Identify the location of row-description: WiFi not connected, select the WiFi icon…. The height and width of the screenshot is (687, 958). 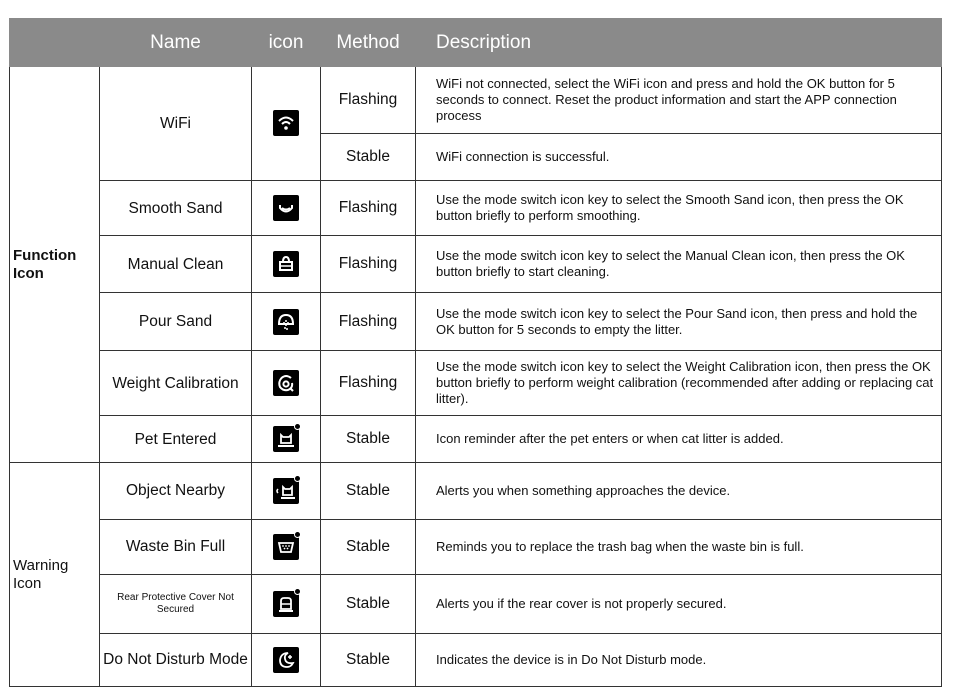
(678, 100).